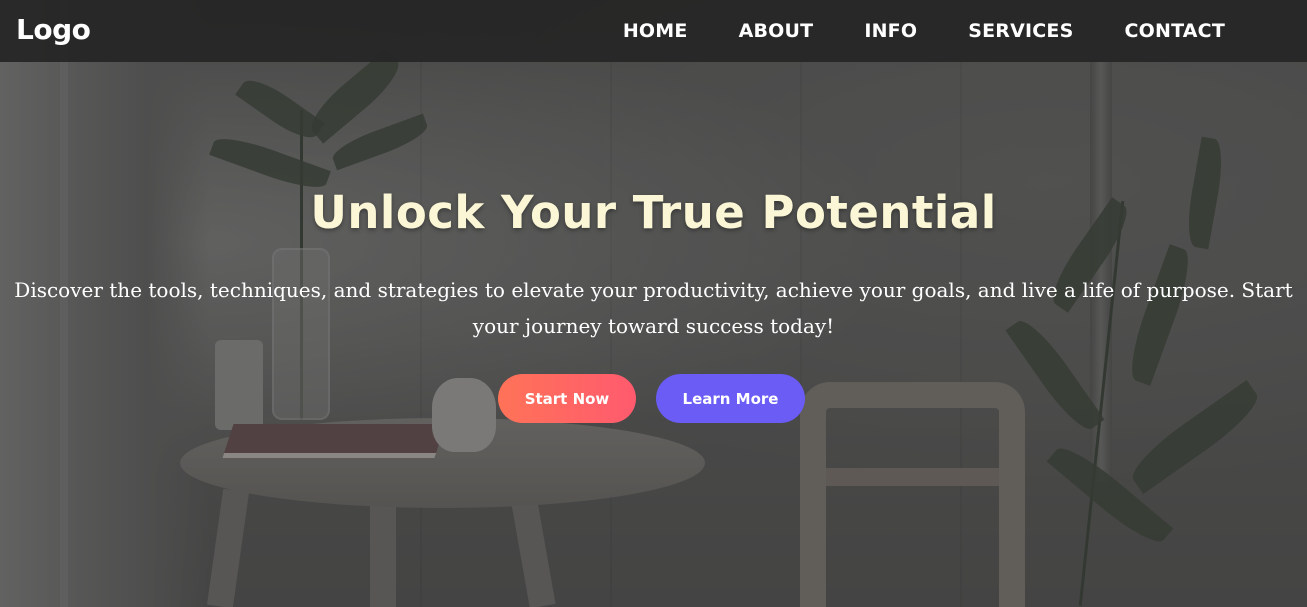  I want to click on nav-link-contact: CONTACT, so click(1175, 31).